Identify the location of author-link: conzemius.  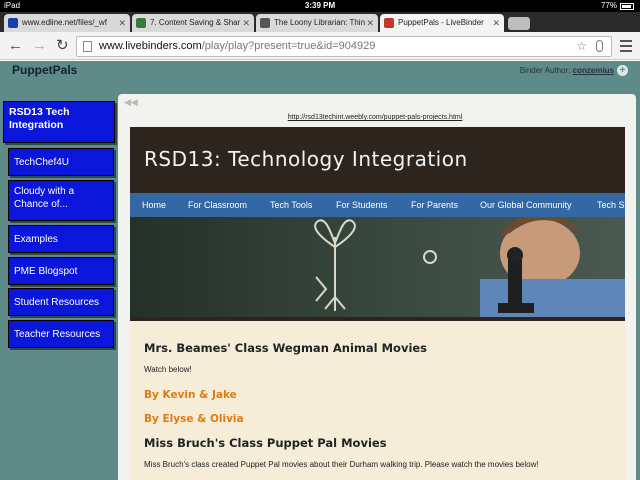
(593, 70).